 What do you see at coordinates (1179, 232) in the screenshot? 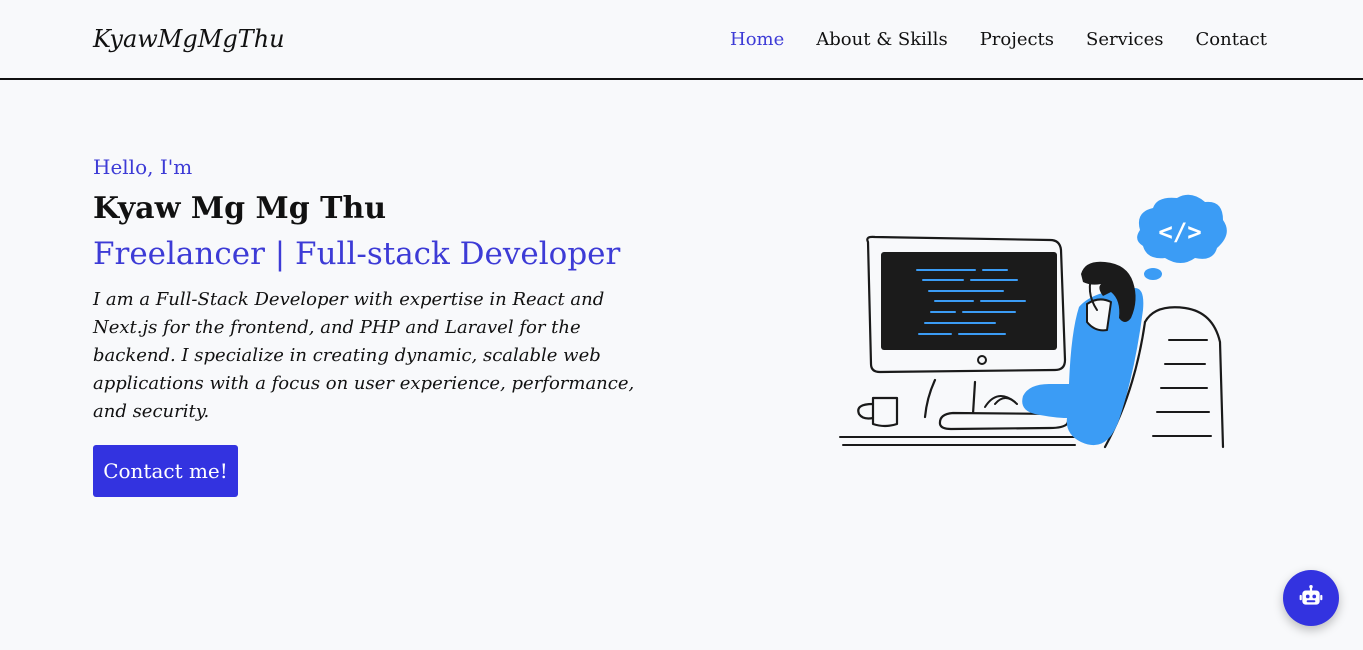
I see `thought-bubble-code: </>` at bounding box center [1179, 232].